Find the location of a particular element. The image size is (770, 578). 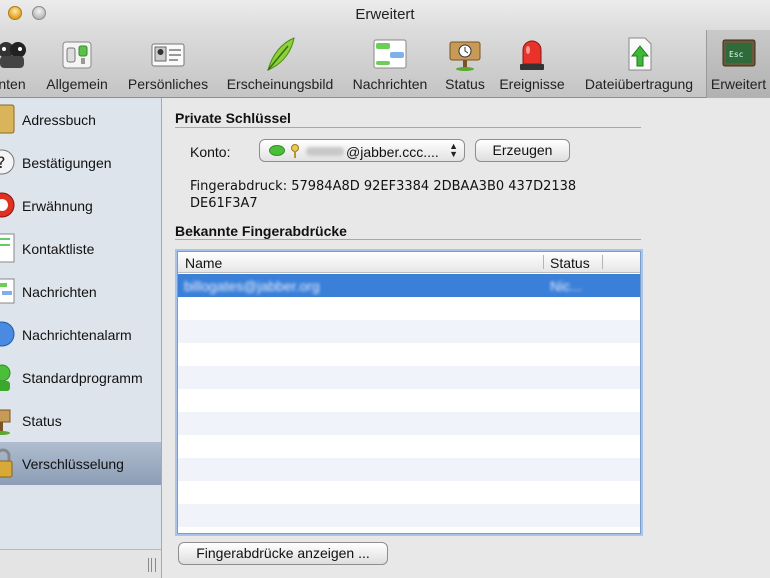

toolbar-item-status: Status is located at coordinates (465, 64).